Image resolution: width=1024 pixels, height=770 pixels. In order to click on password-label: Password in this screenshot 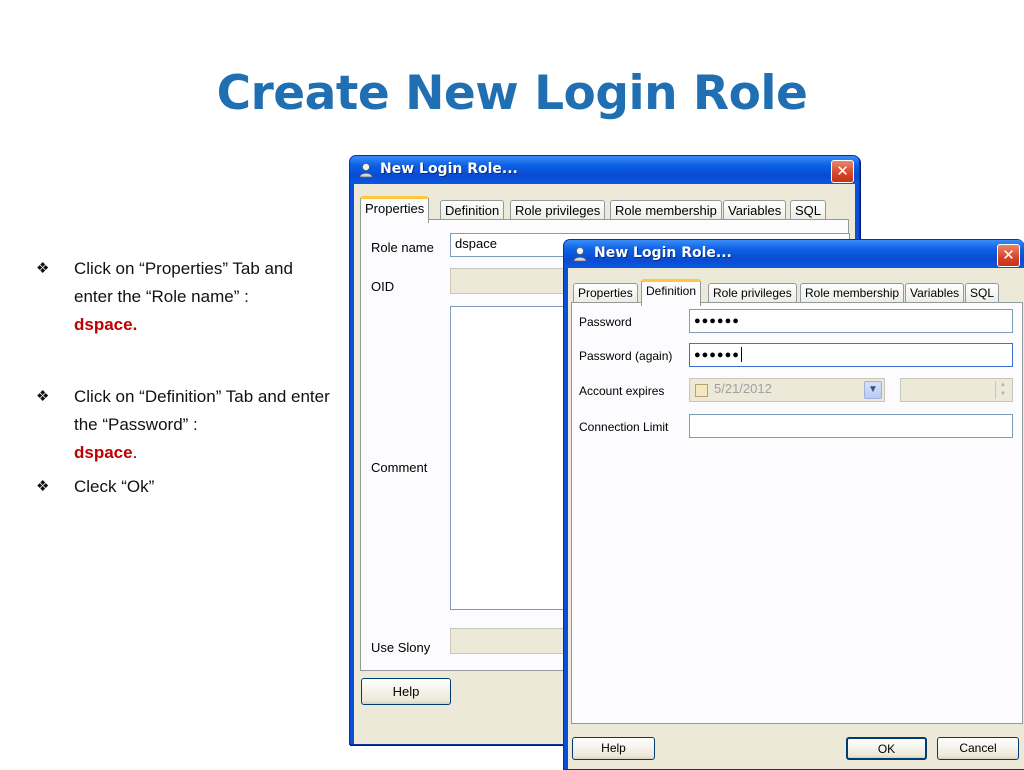, I will do `click(605, 322)`.